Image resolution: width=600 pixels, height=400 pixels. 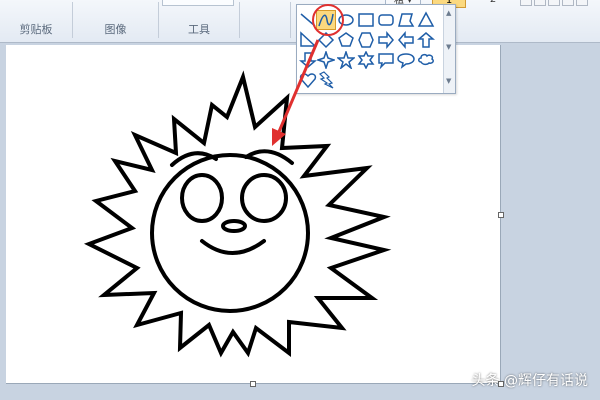 I want to click on left-arrow-shape, so click(x=406, y=40).